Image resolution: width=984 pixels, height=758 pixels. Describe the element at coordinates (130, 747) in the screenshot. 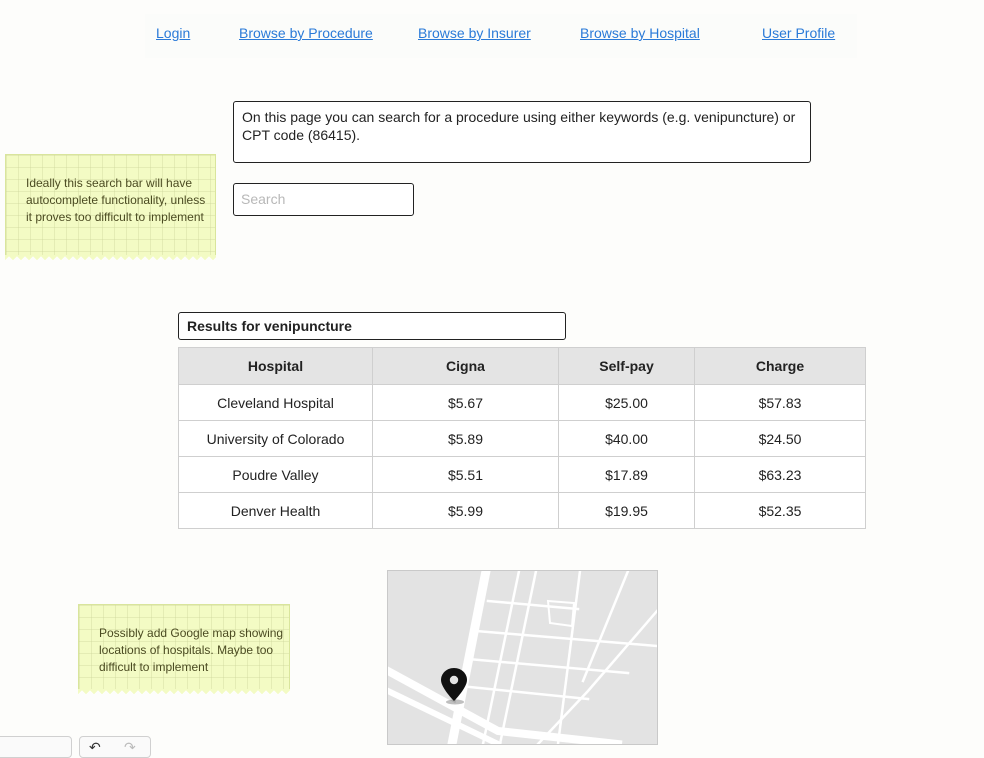

I see `redo-icon: ↷` at that location.